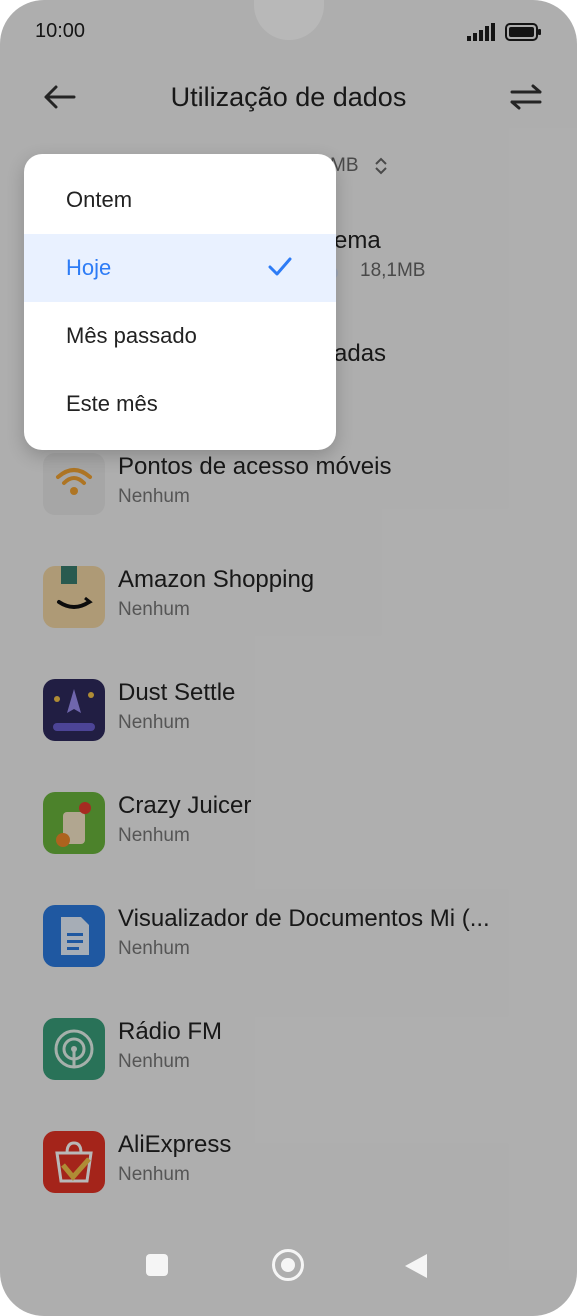 The width and height of the screenshot is (577, 1316). I want to click on navigation-bar, so click(288, 1280).